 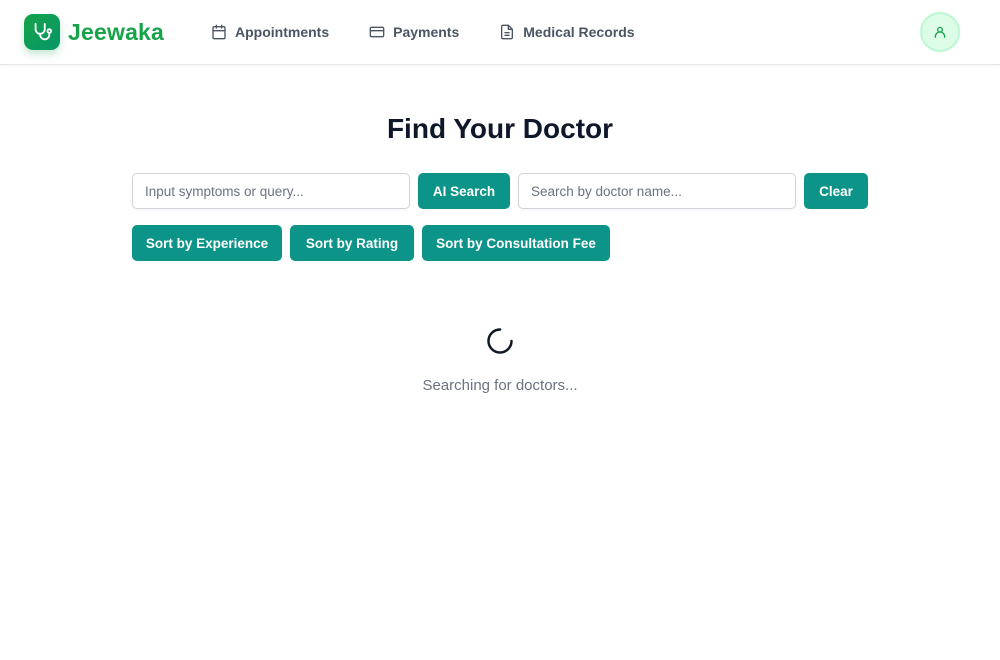 I want to click on brand-link: Jeewaka, so click(x=94, y=32).